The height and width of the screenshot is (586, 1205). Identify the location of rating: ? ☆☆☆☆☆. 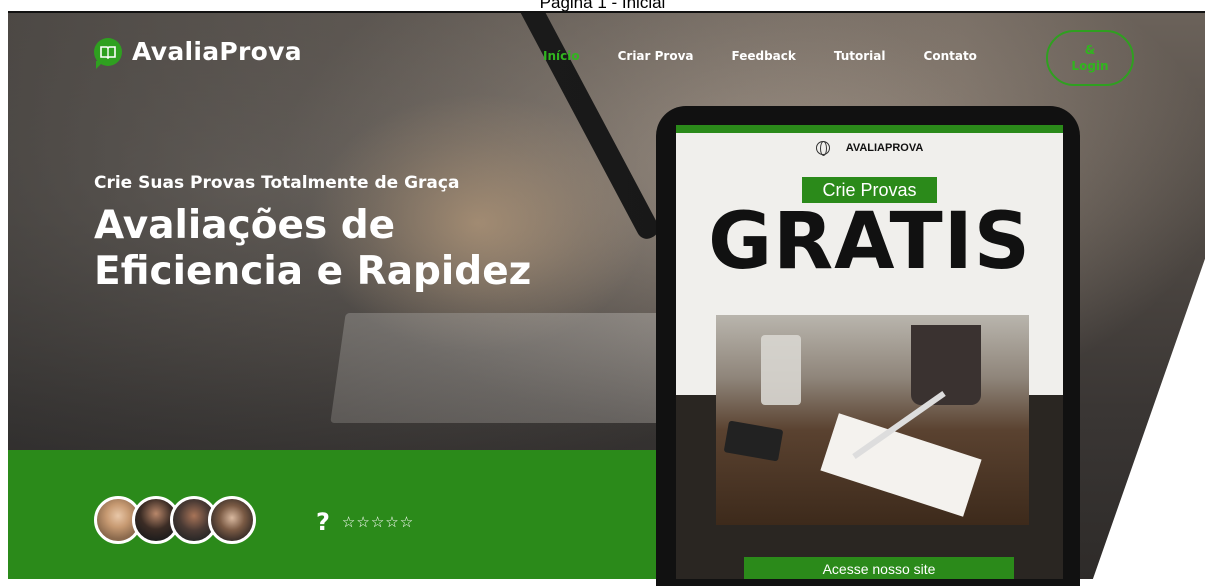
(365, 522).